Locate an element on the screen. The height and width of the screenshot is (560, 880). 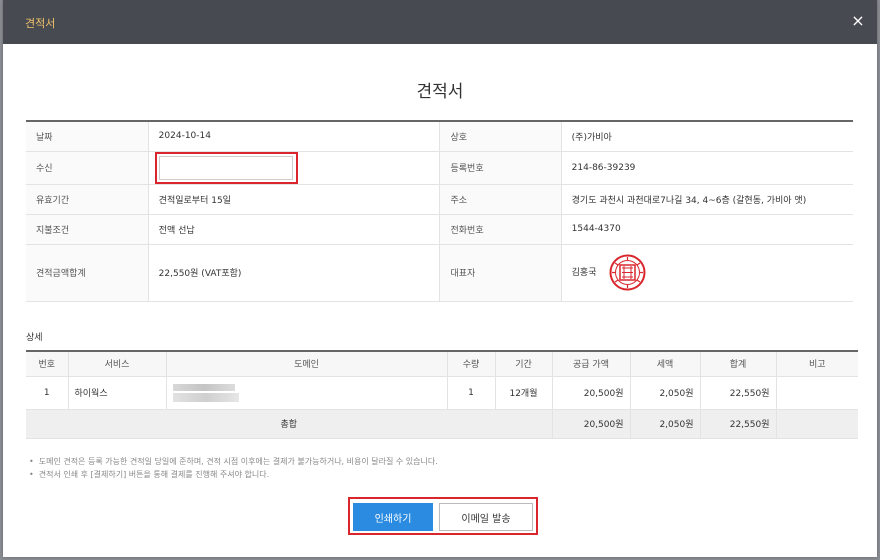
row-no: 1 is located at coordinates (47, 393).